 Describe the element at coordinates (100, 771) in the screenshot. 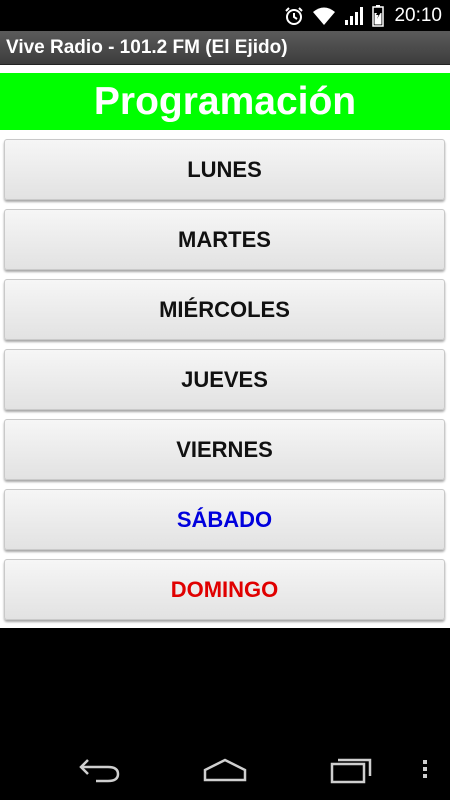

I see `back-icon` at that location.